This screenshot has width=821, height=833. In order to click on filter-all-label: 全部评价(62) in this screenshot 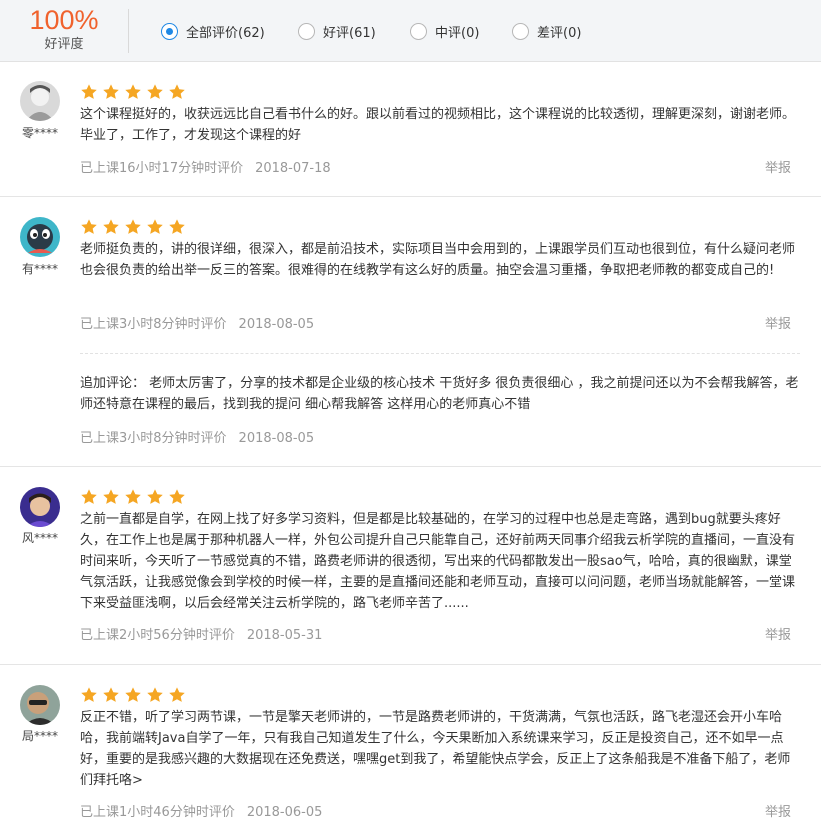, I will do `click(225, 33)`.